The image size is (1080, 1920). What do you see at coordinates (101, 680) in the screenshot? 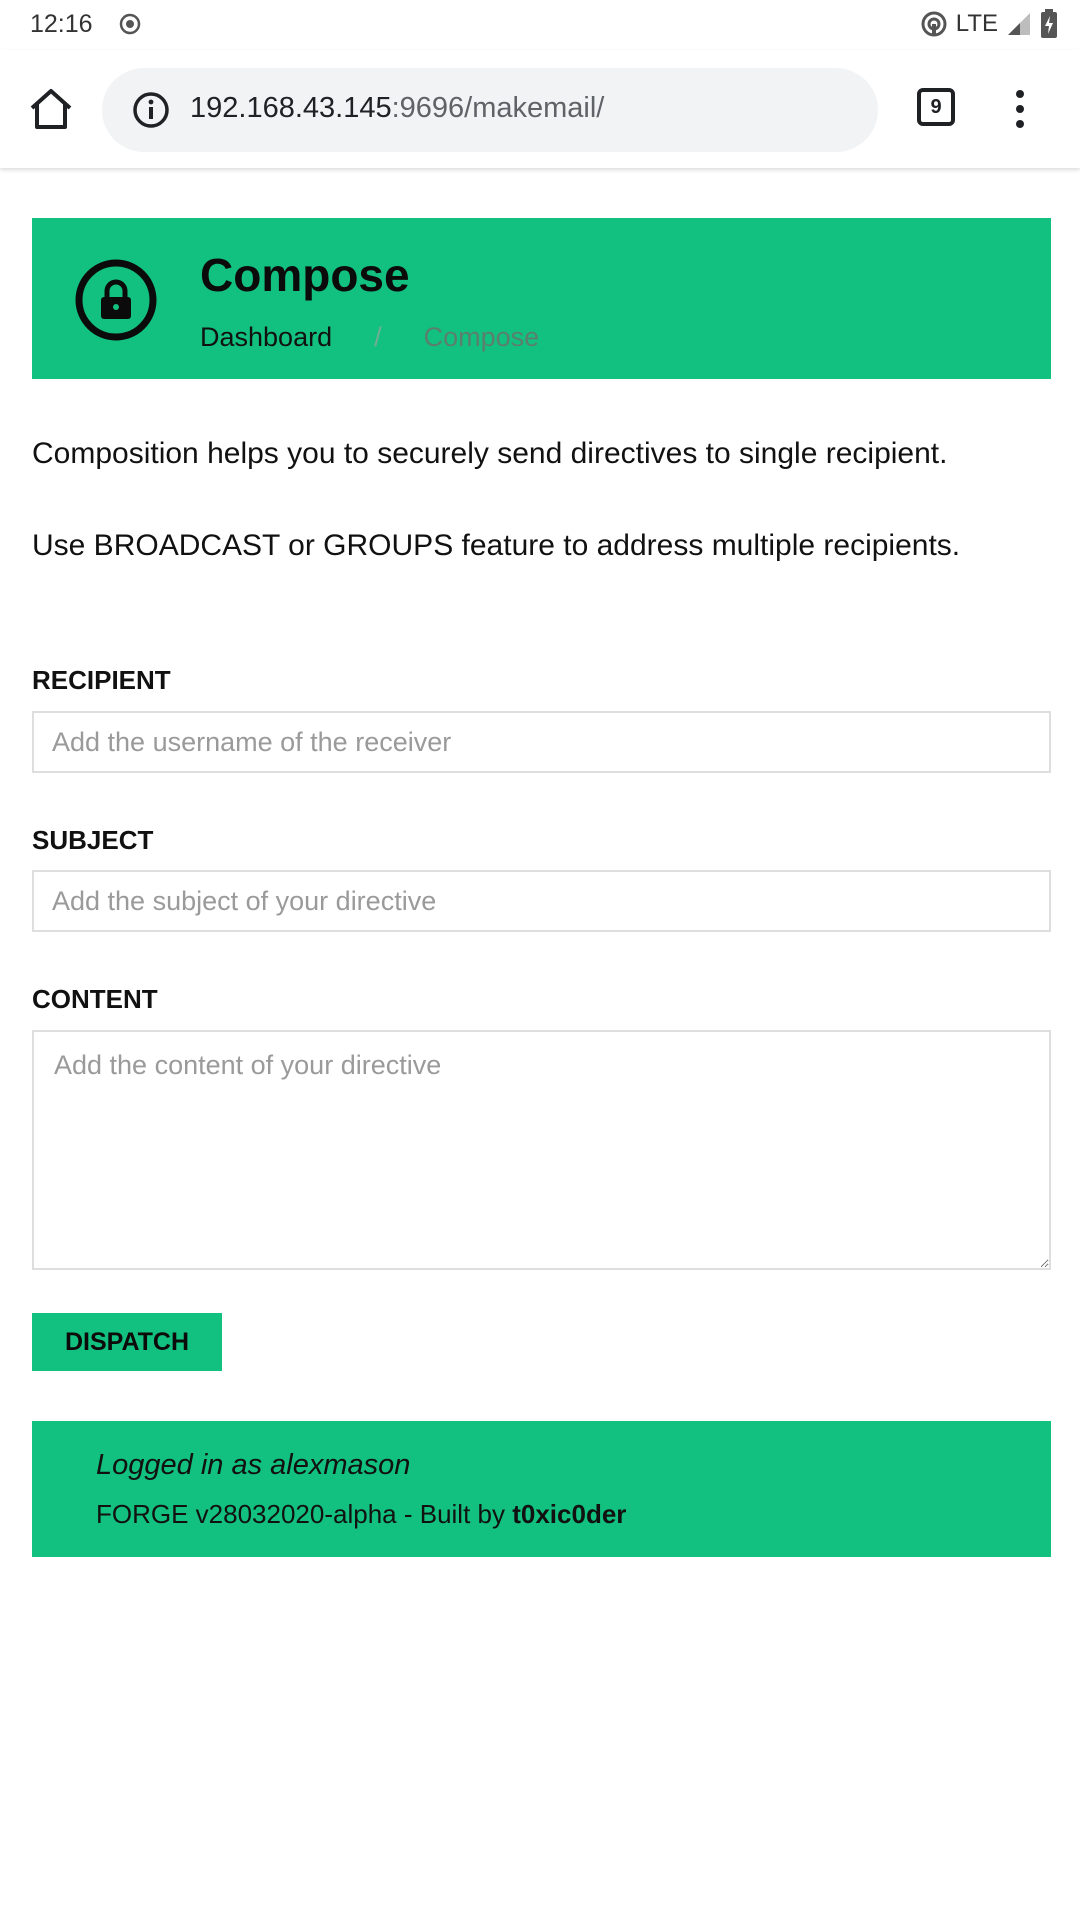
I see `recipient-label: RECIPIENT` at bounding box center [101, 680].